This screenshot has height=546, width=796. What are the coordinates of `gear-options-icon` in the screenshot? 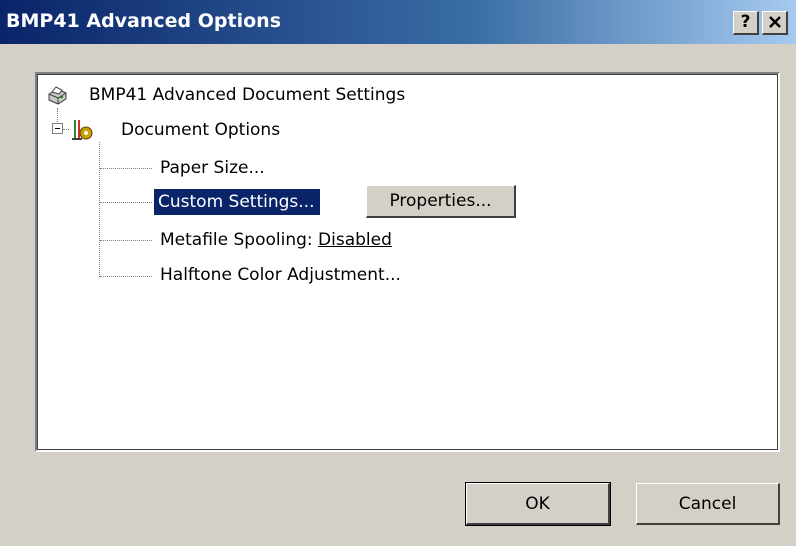 It's located at (82, 130).